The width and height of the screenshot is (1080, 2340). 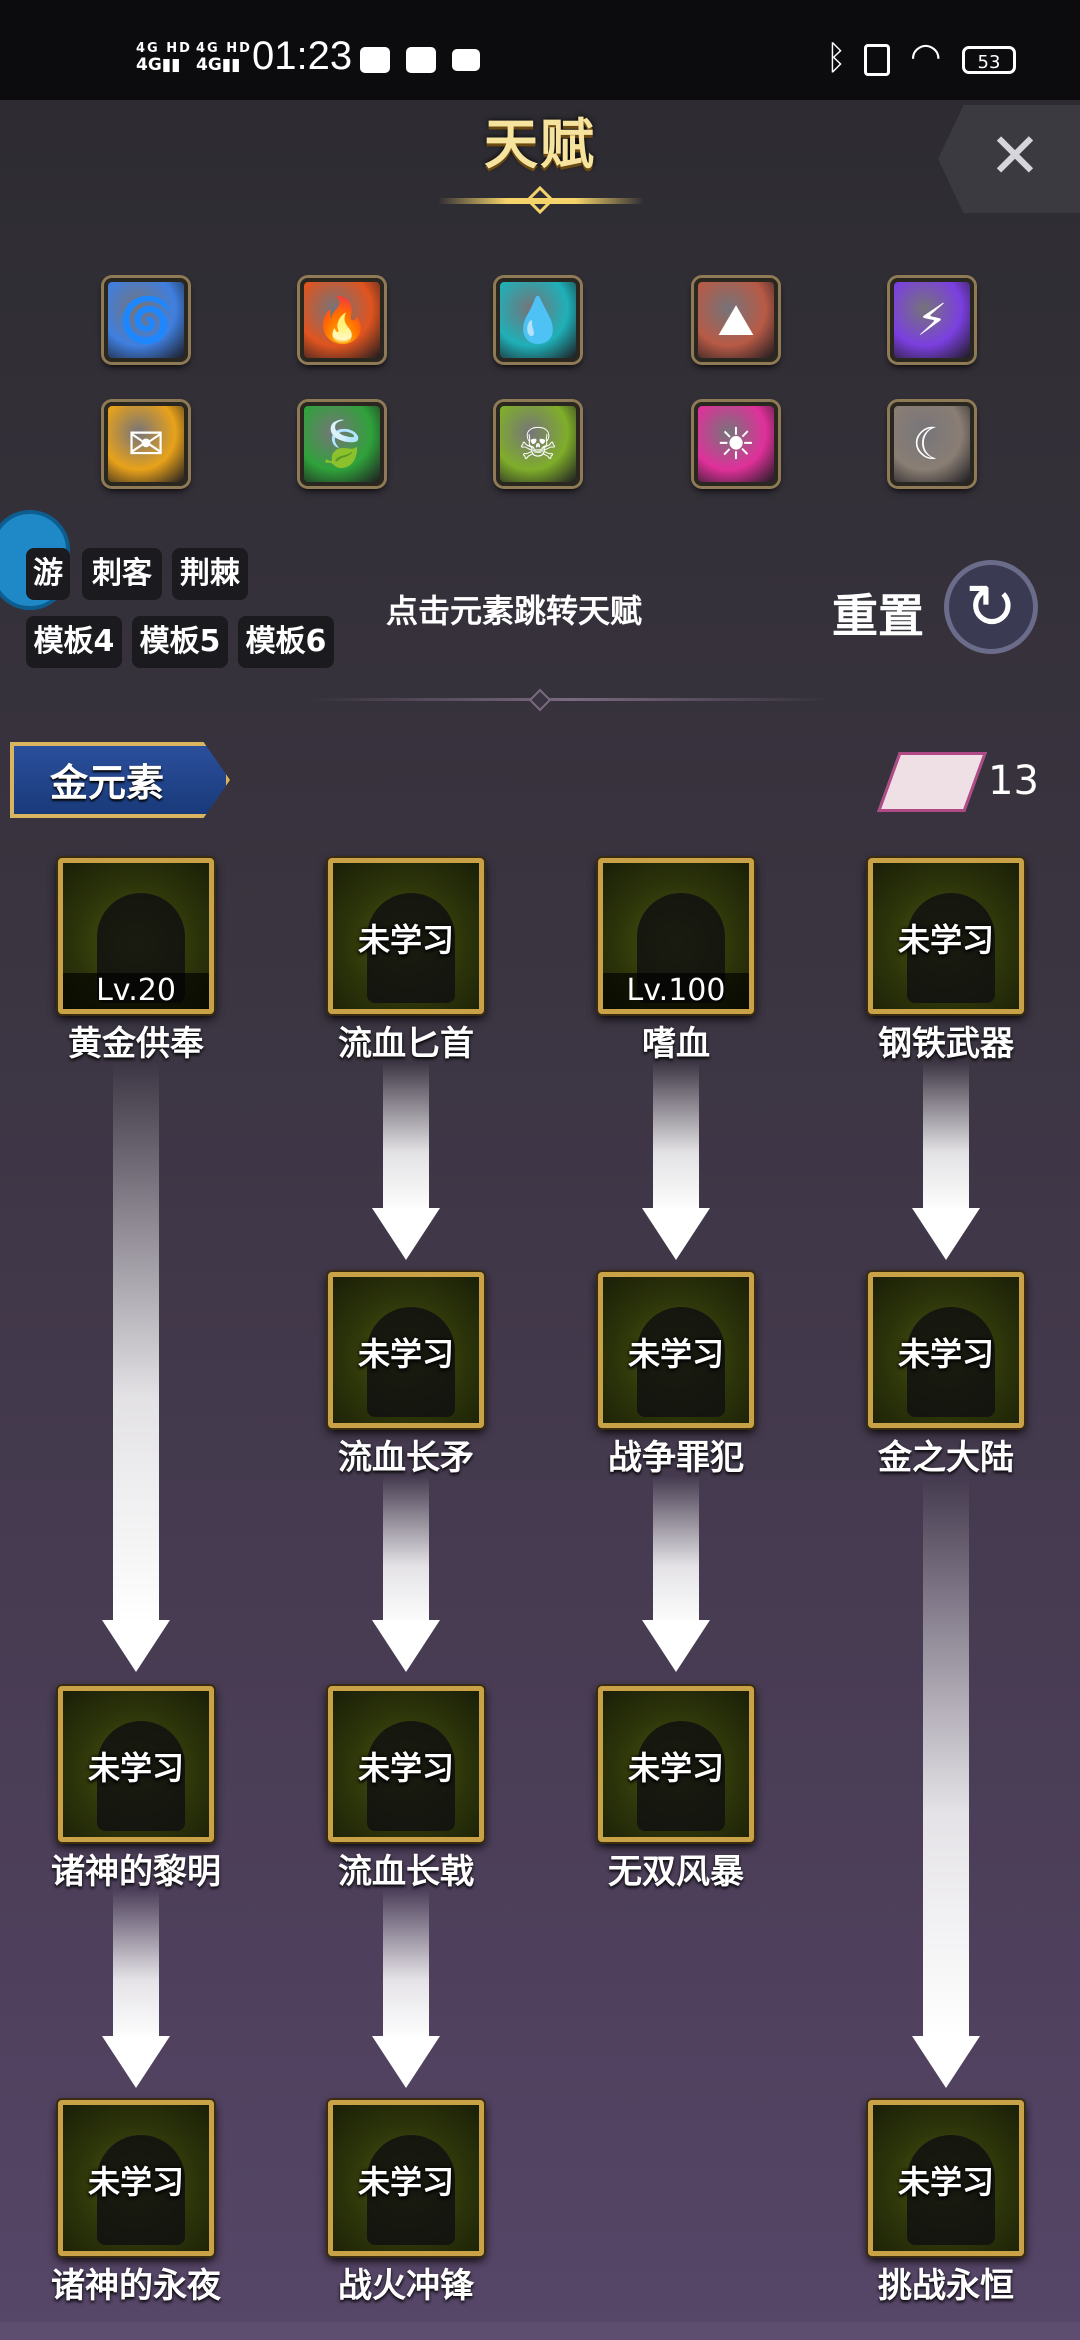 What do you see at coordinates (136, 936) in the screenshot?
I see `talent-node-n1: Lv.20` at bounding box center [136, 936].